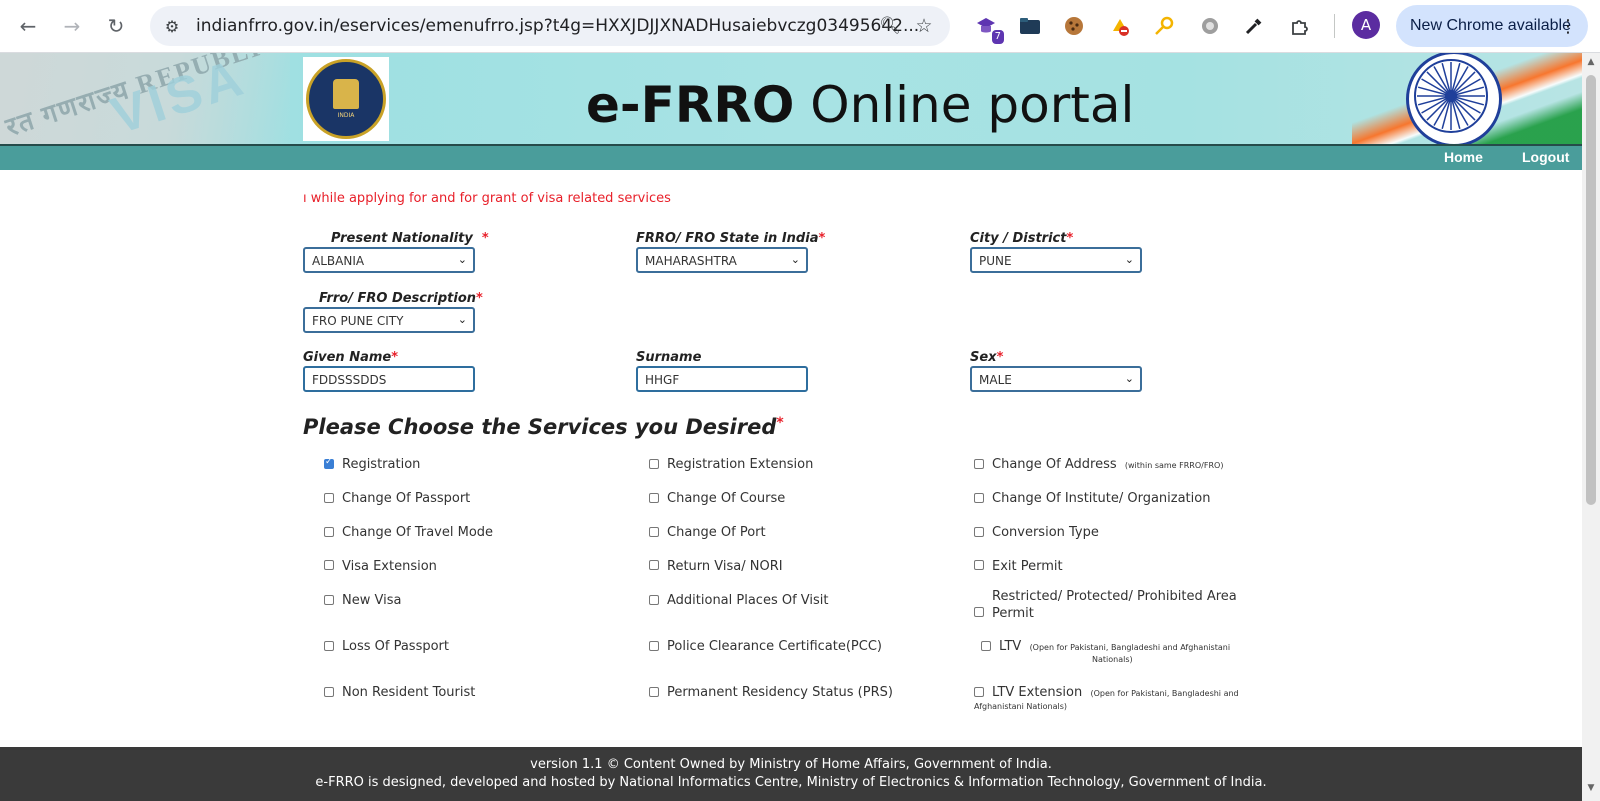  I want to click on visa-stamp-word: VISA, so click(178, 98).